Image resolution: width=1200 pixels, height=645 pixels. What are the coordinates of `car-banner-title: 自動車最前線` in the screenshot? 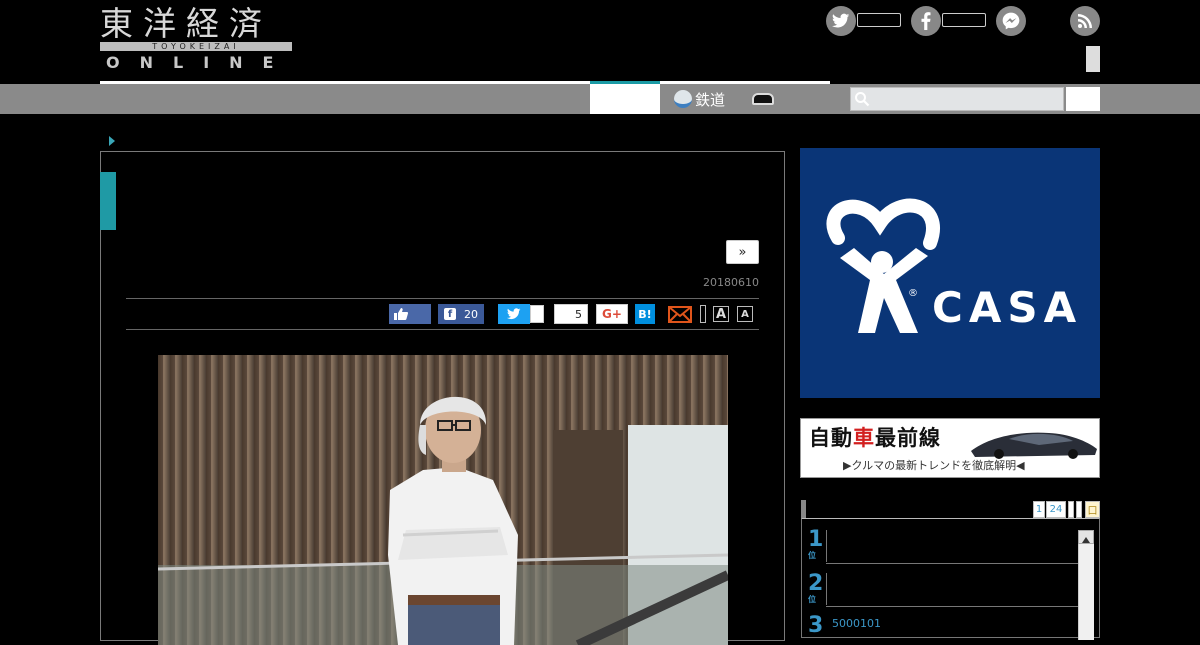 It's located at (875, 438).